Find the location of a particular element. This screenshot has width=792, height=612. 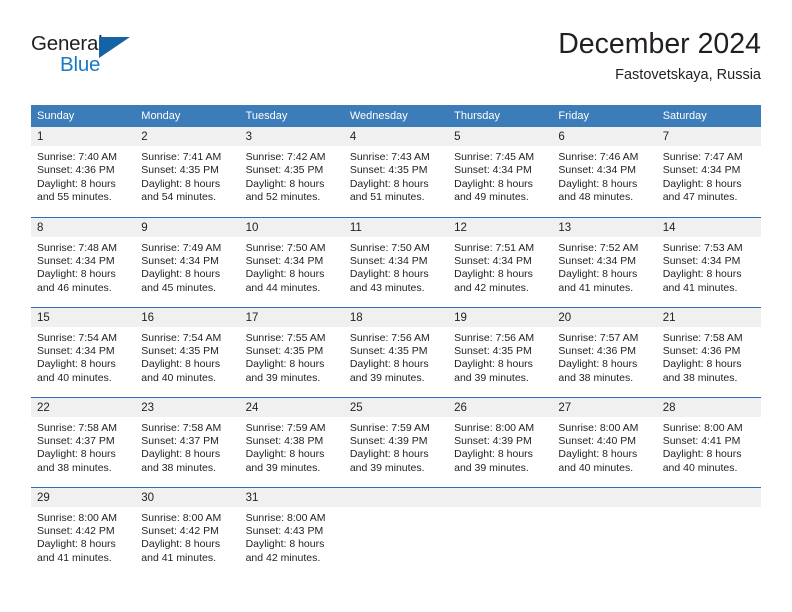

daylight-duration-line2: and 46 minutes. is located at coordinates (74, 287).